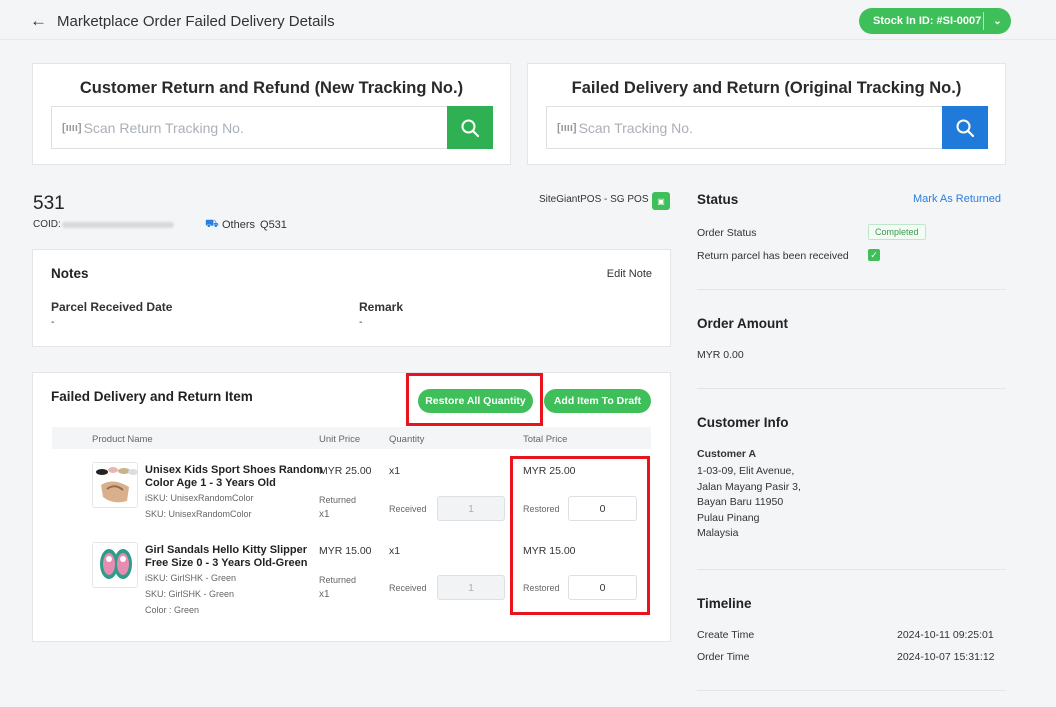  What do you see at coordinates (744, 127) in the screenshot?
I see `tracking-input: [ıııı] Scan Tracking No.` at bounding box center [744, 127].